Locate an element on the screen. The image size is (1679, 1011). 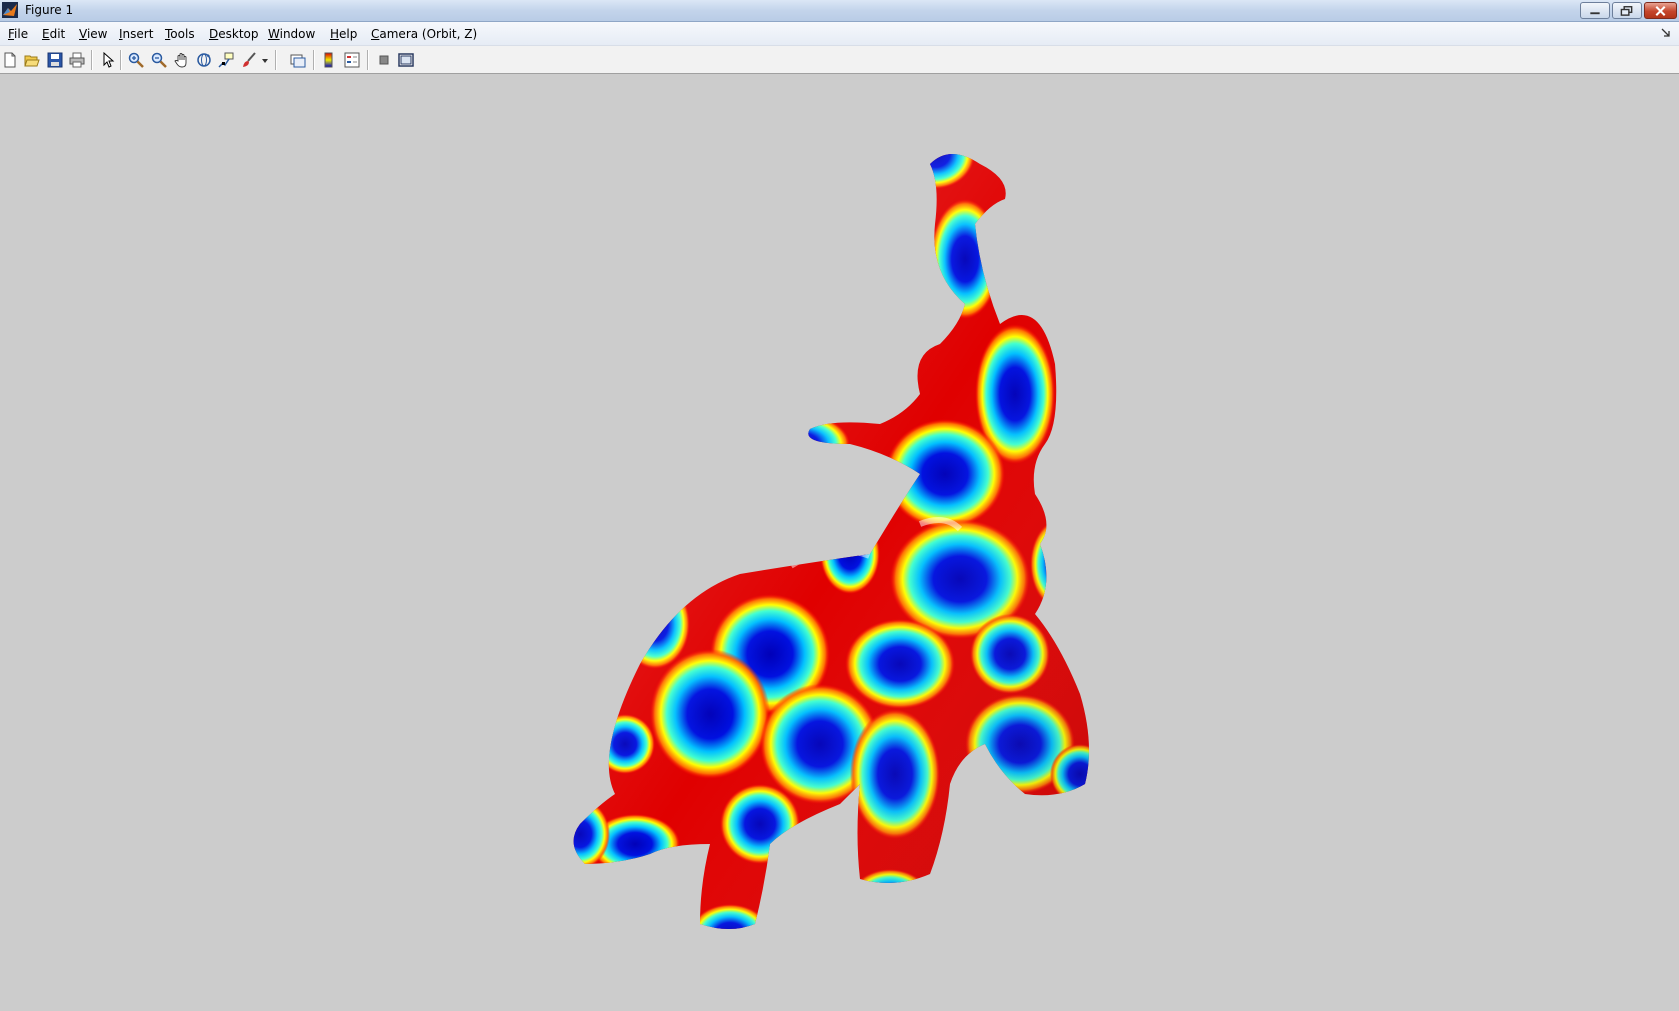
zoom-out-icon is located at coordinates (159, 60).